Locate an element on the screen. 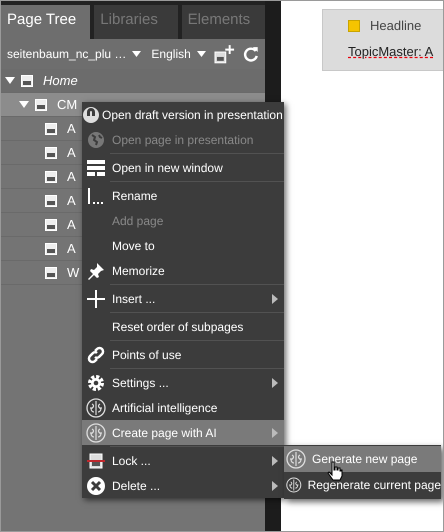 This screenshot has width=444, height=532. submenu-item-label: Regenerate current page is located at coordinates (374, 485).